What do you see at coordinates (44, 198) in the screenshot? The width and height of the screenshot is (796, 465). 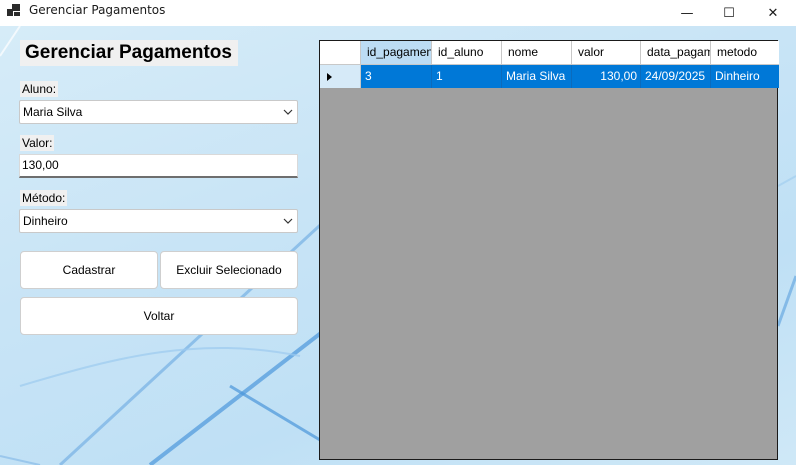 I see `metodo-label: Método:` at bounding box center [44, 198].